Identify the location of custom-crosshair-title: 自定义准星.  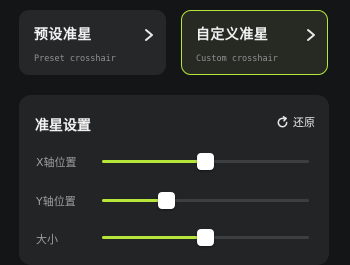
(232, 35).